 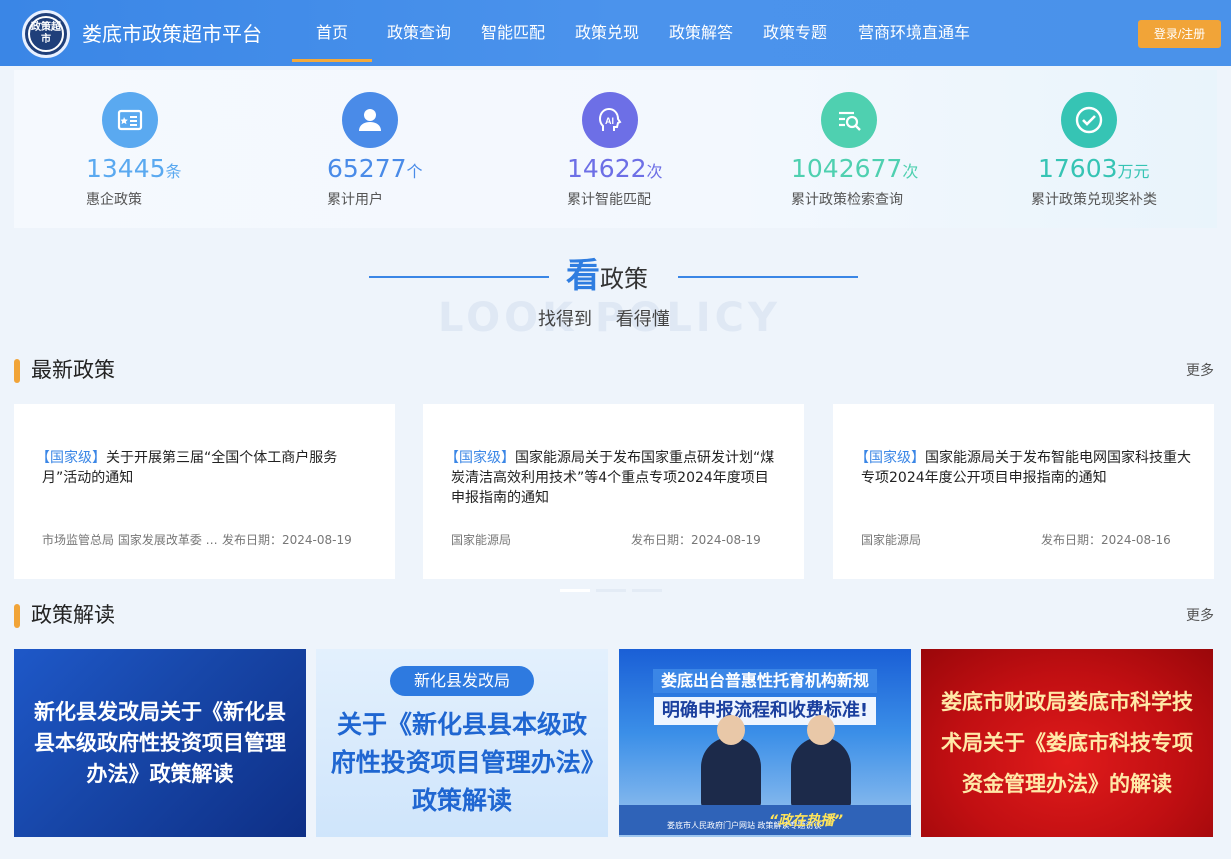 What do you see at coordinates (114, 200) in the screenshot?
I see `stat-label: 惠企政策` at bounding box center [114, 200].